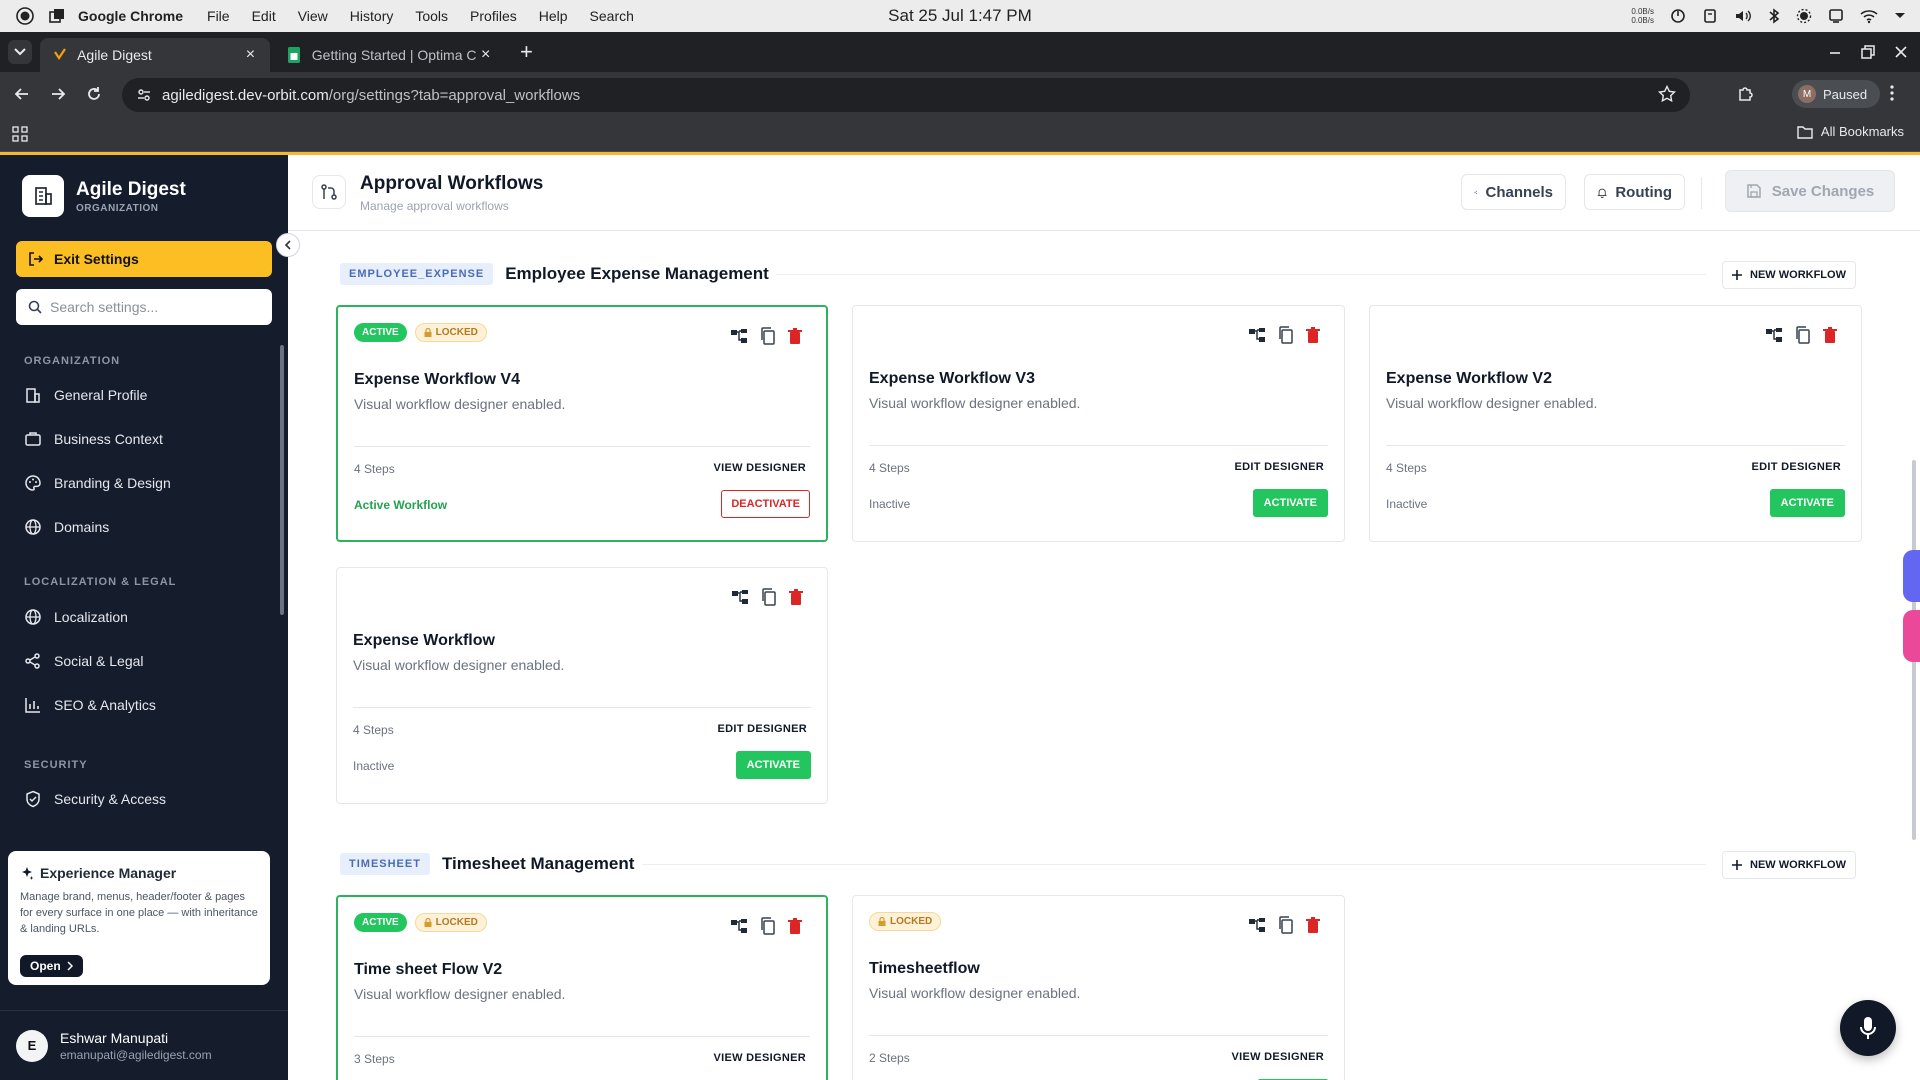  What do you see at coordinates (1746, 93) in the screenshot?
I see `extensions-puzzle-icon` at bounding box center [1746, 93].